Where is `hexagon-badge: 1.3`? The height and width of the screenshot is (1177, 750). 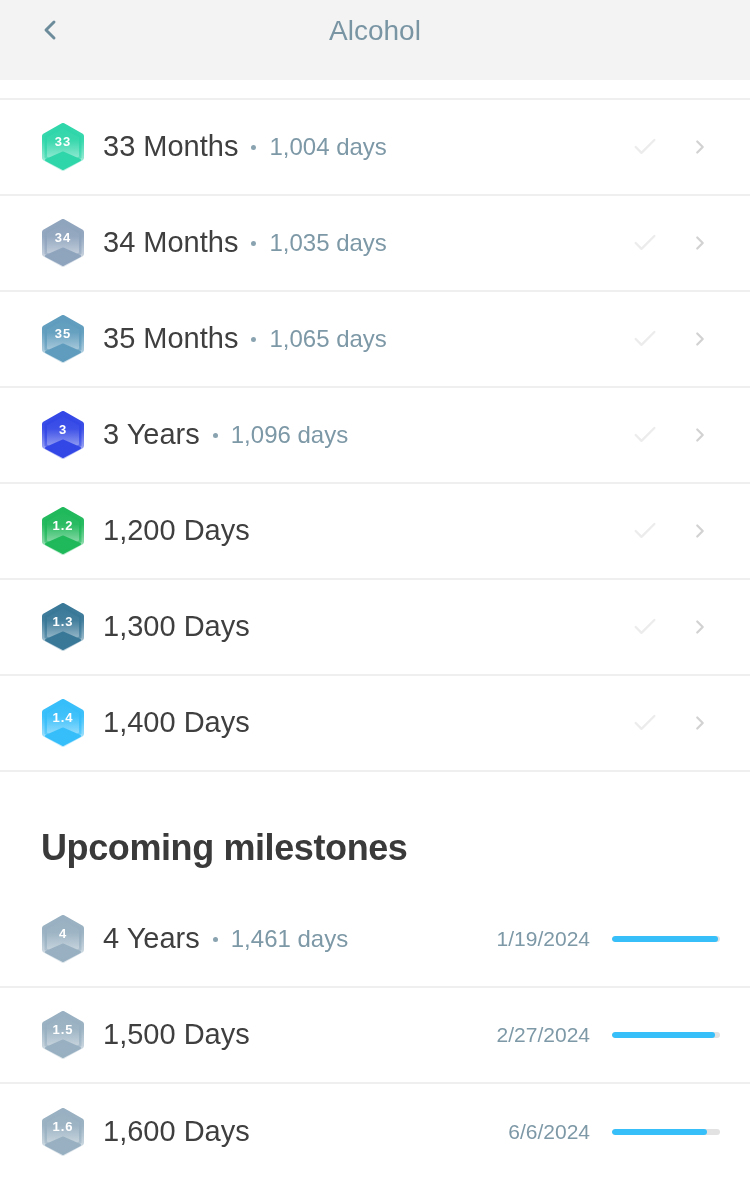
hexagon-badge: 1.3 is located at coordinates (63, 627).